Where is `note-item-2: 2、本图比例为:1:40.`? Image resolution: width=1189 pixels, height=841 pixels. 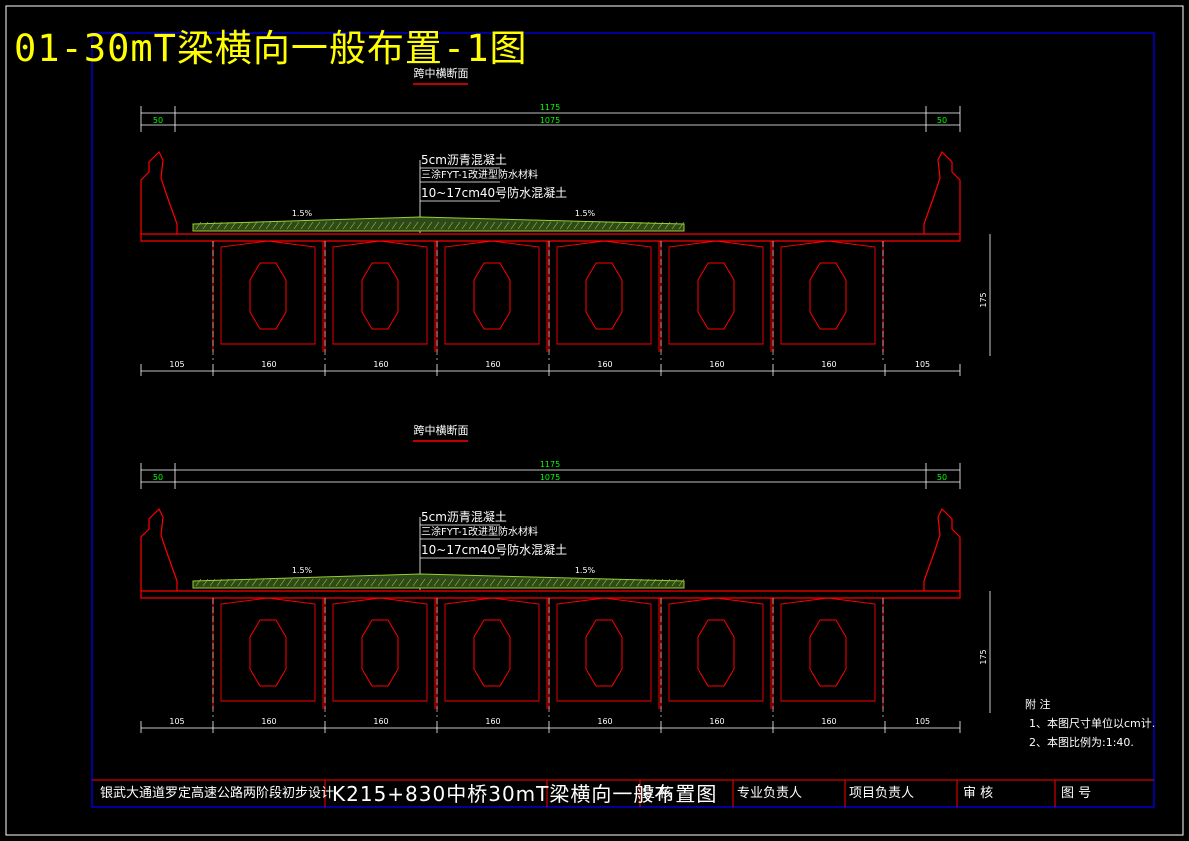
note-item-2: 2、本图比例为:1:40. is located at coordinates (1081, 742).